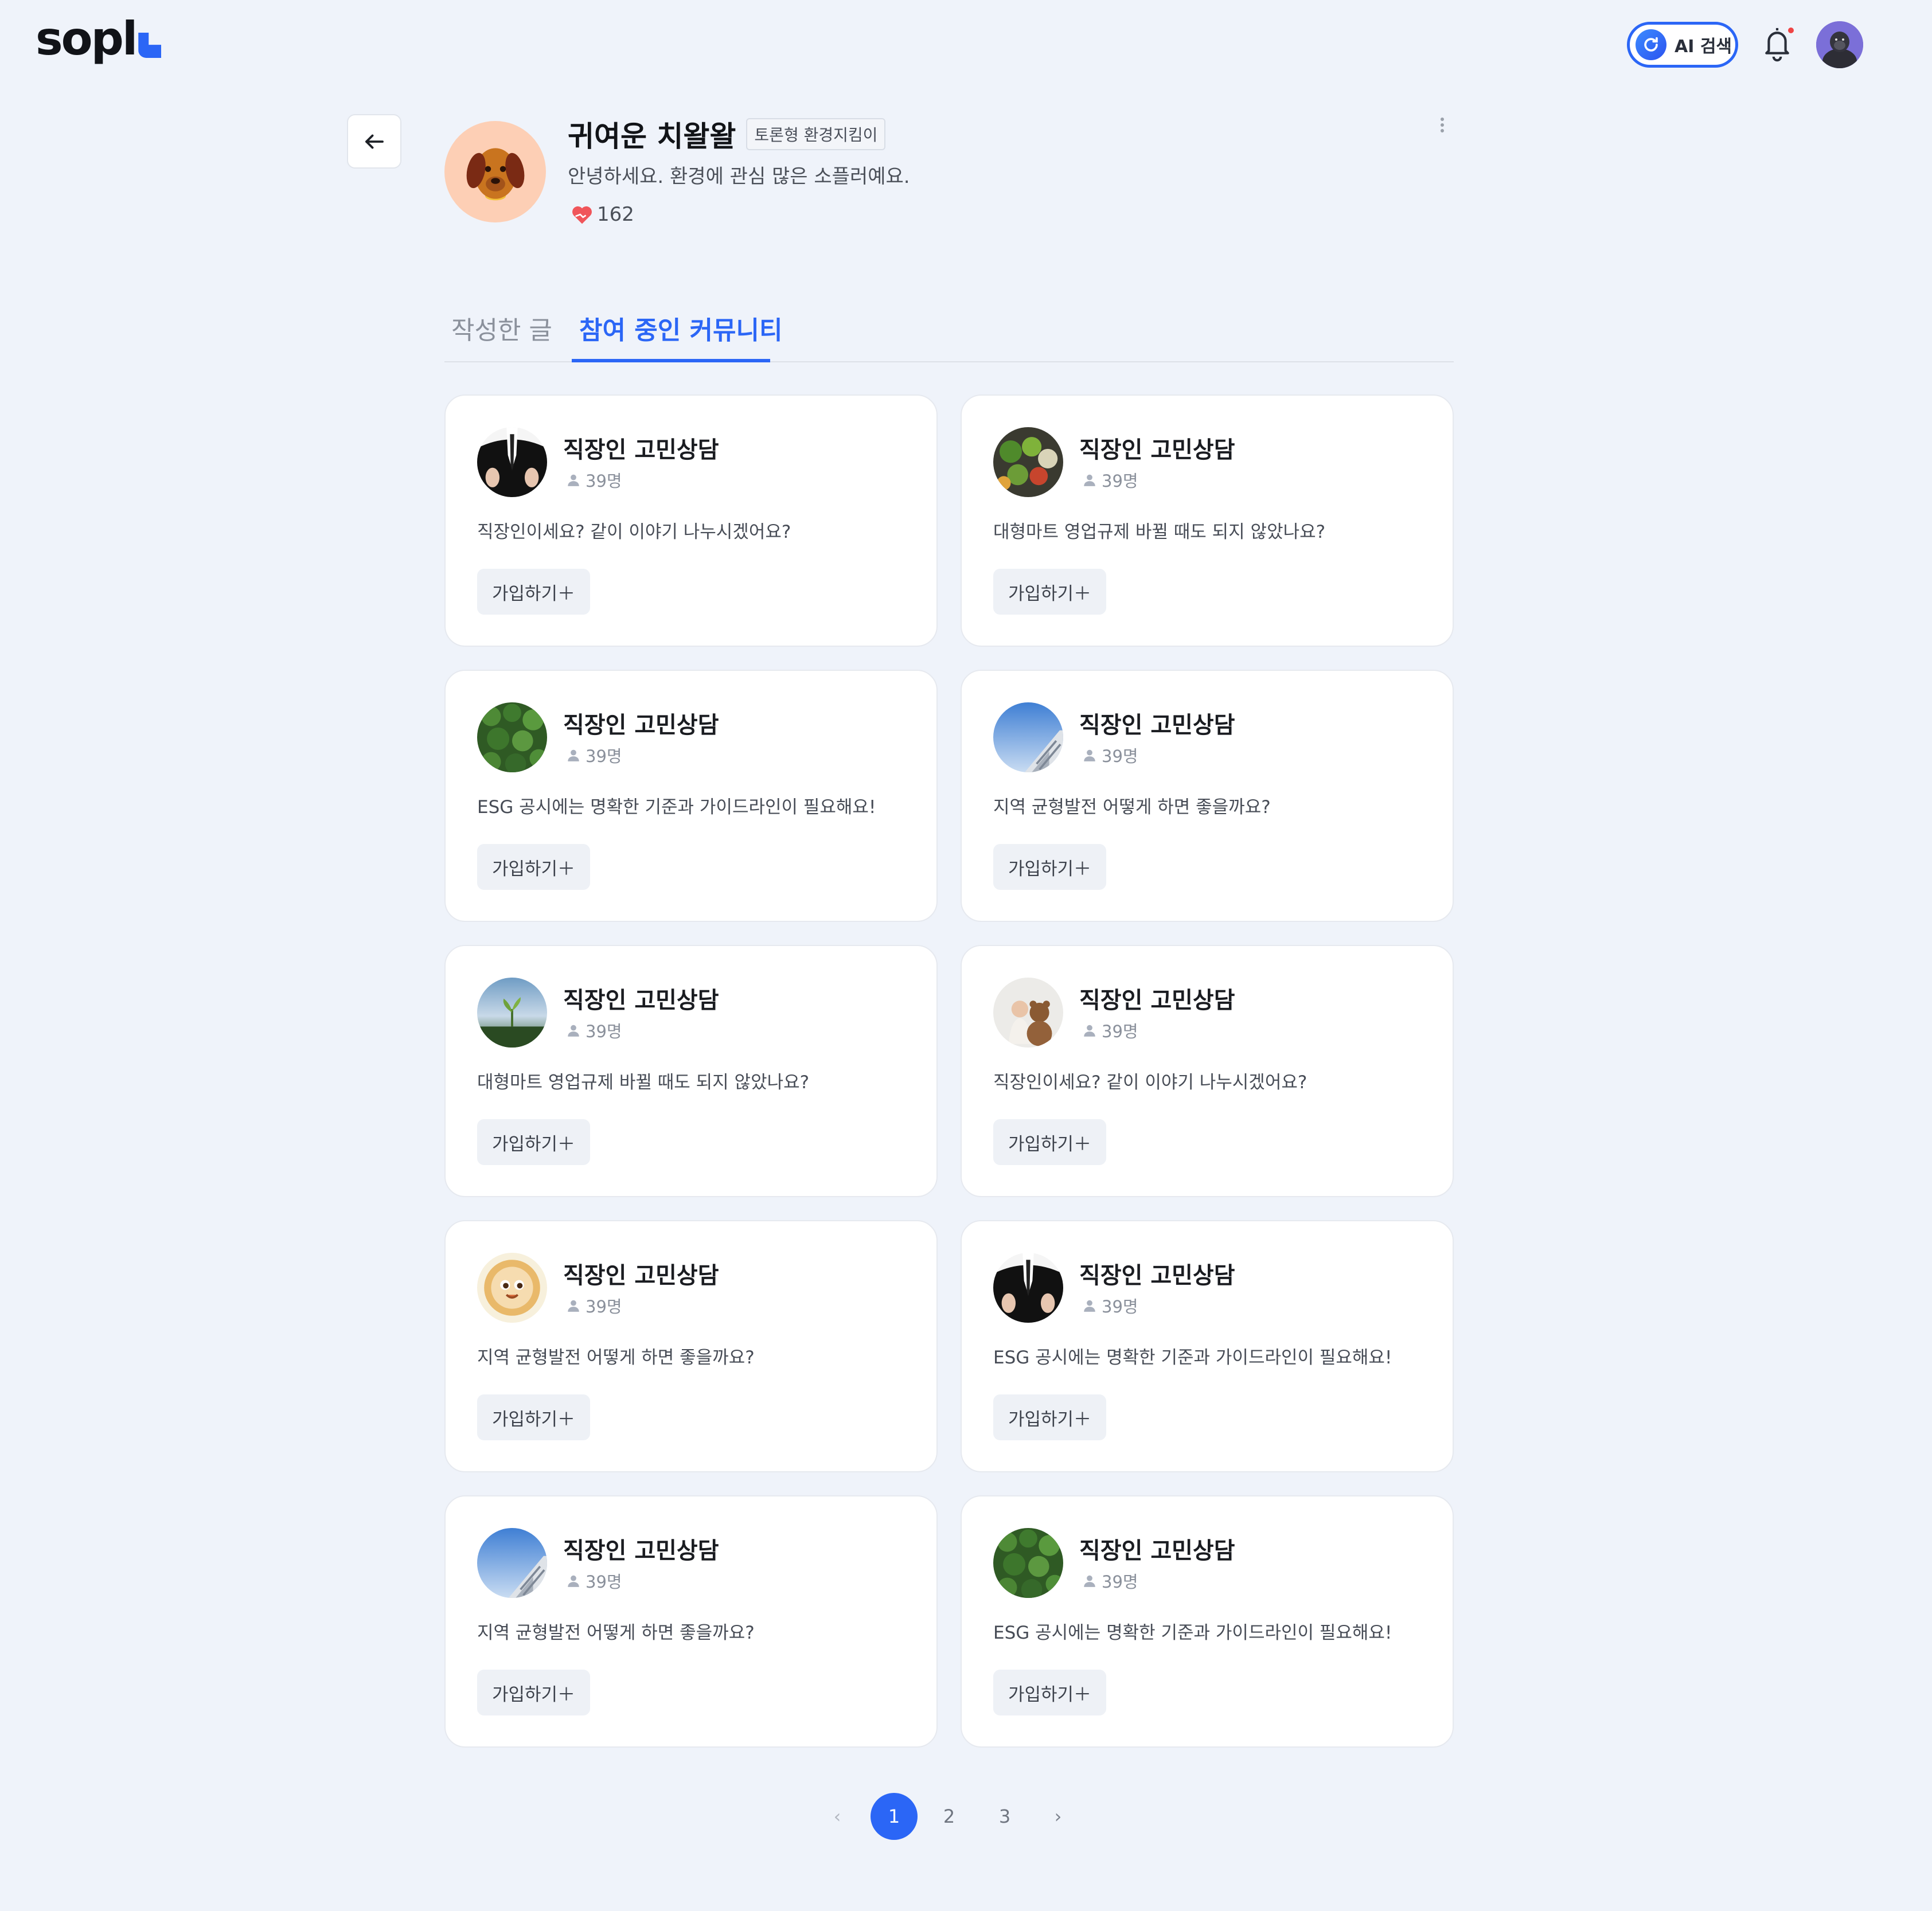 The width and height of the screenshot is (1932, 1911). Describe the element at coordinates (512, 1013) in the screenshot. I see `sprout-thumbnail-image` at that location.